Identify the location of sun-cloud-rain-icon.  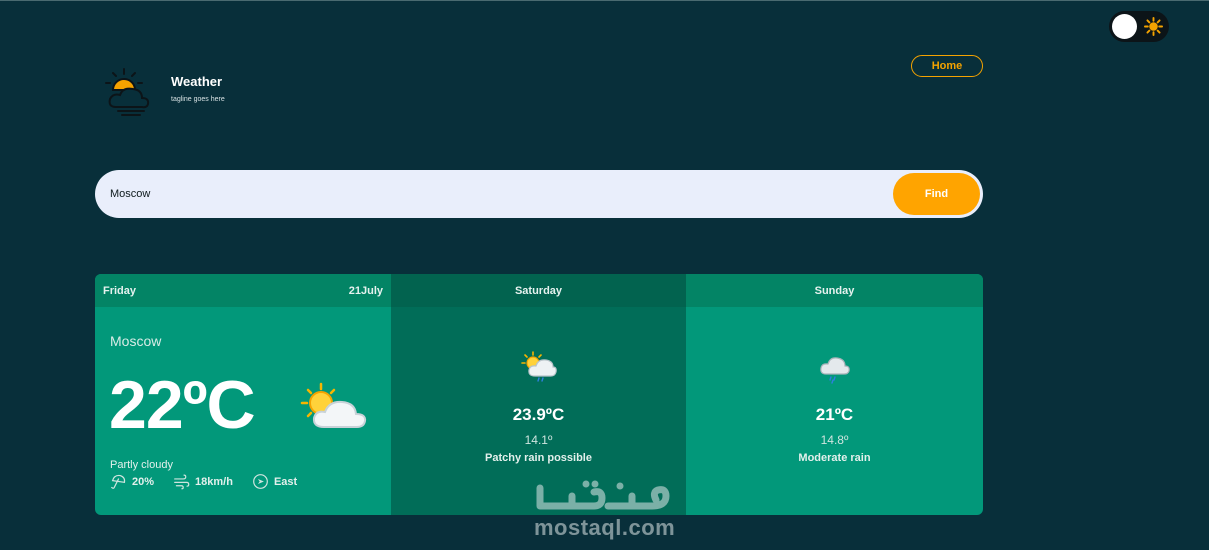
(538, 366).